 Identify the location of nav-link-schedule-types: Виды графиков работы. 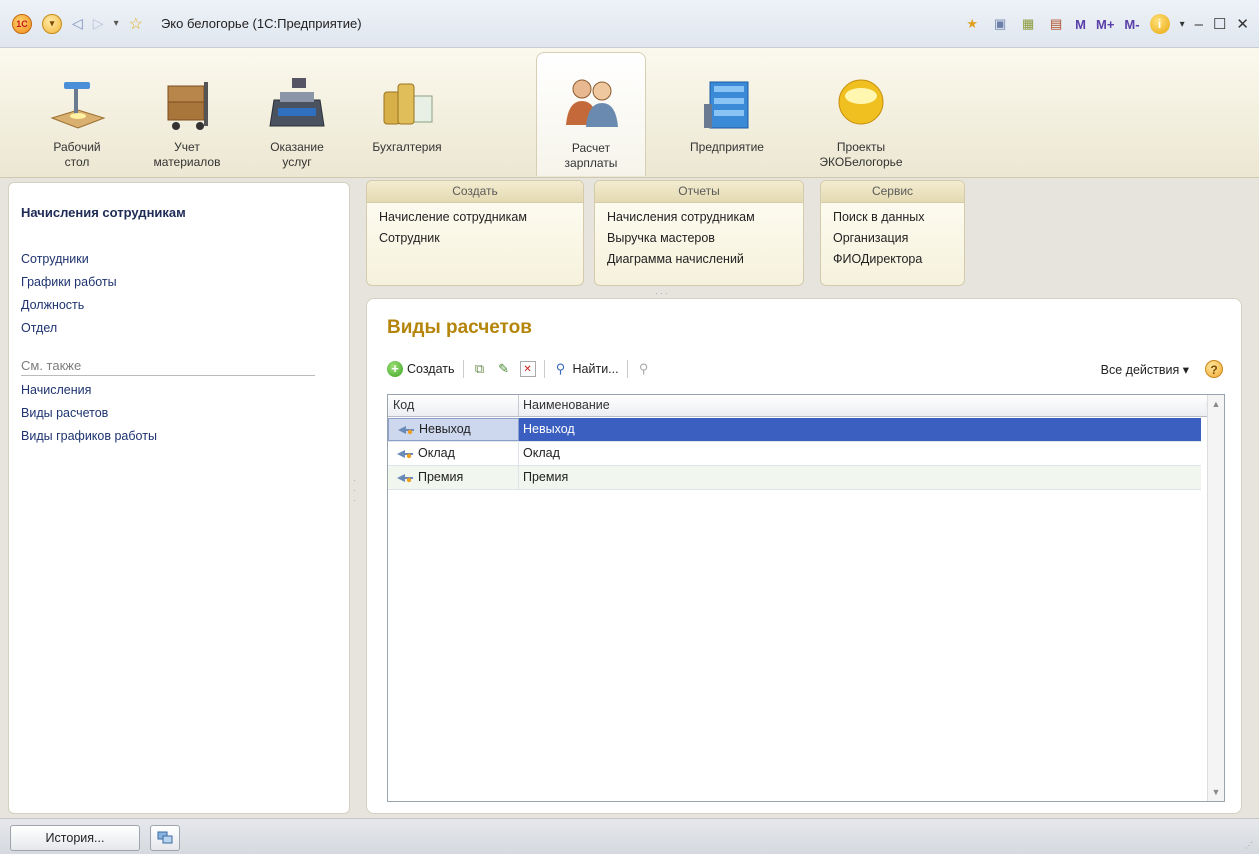
(179, 436).